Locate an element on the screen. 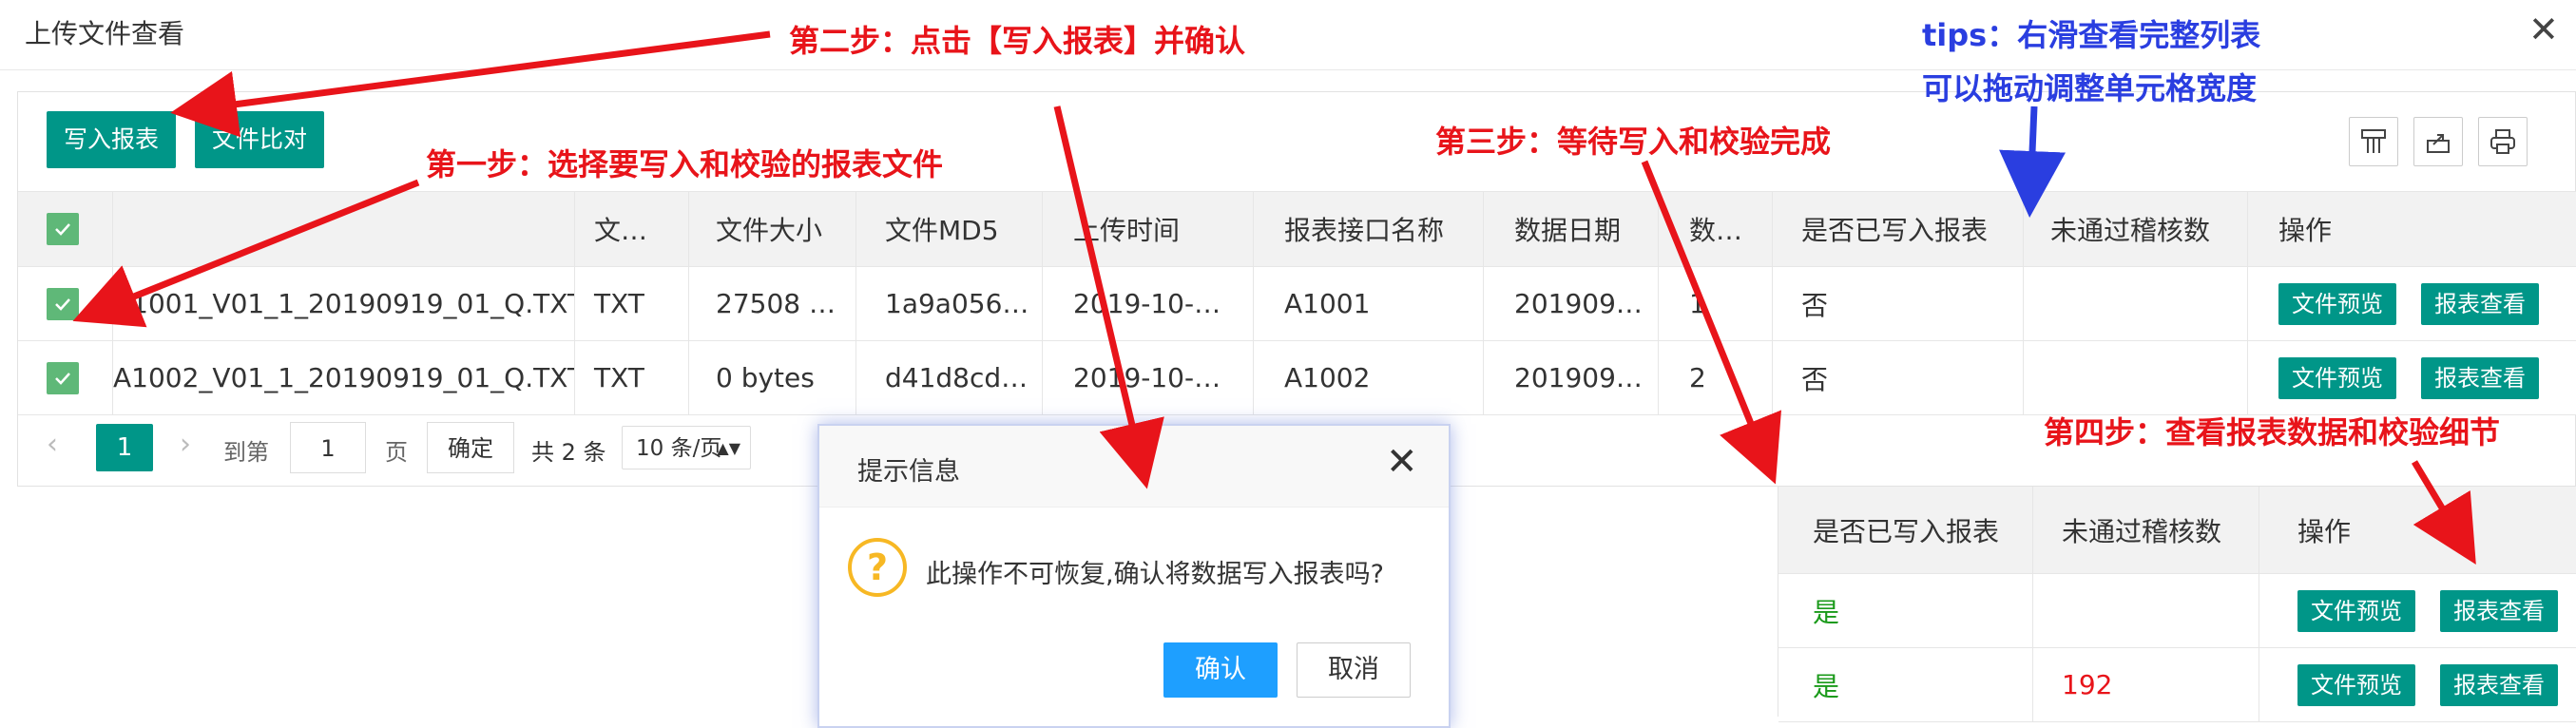  step2-annotation: 第二步：点击【写入报表】并确认 is located at coordinates (1018, 41).